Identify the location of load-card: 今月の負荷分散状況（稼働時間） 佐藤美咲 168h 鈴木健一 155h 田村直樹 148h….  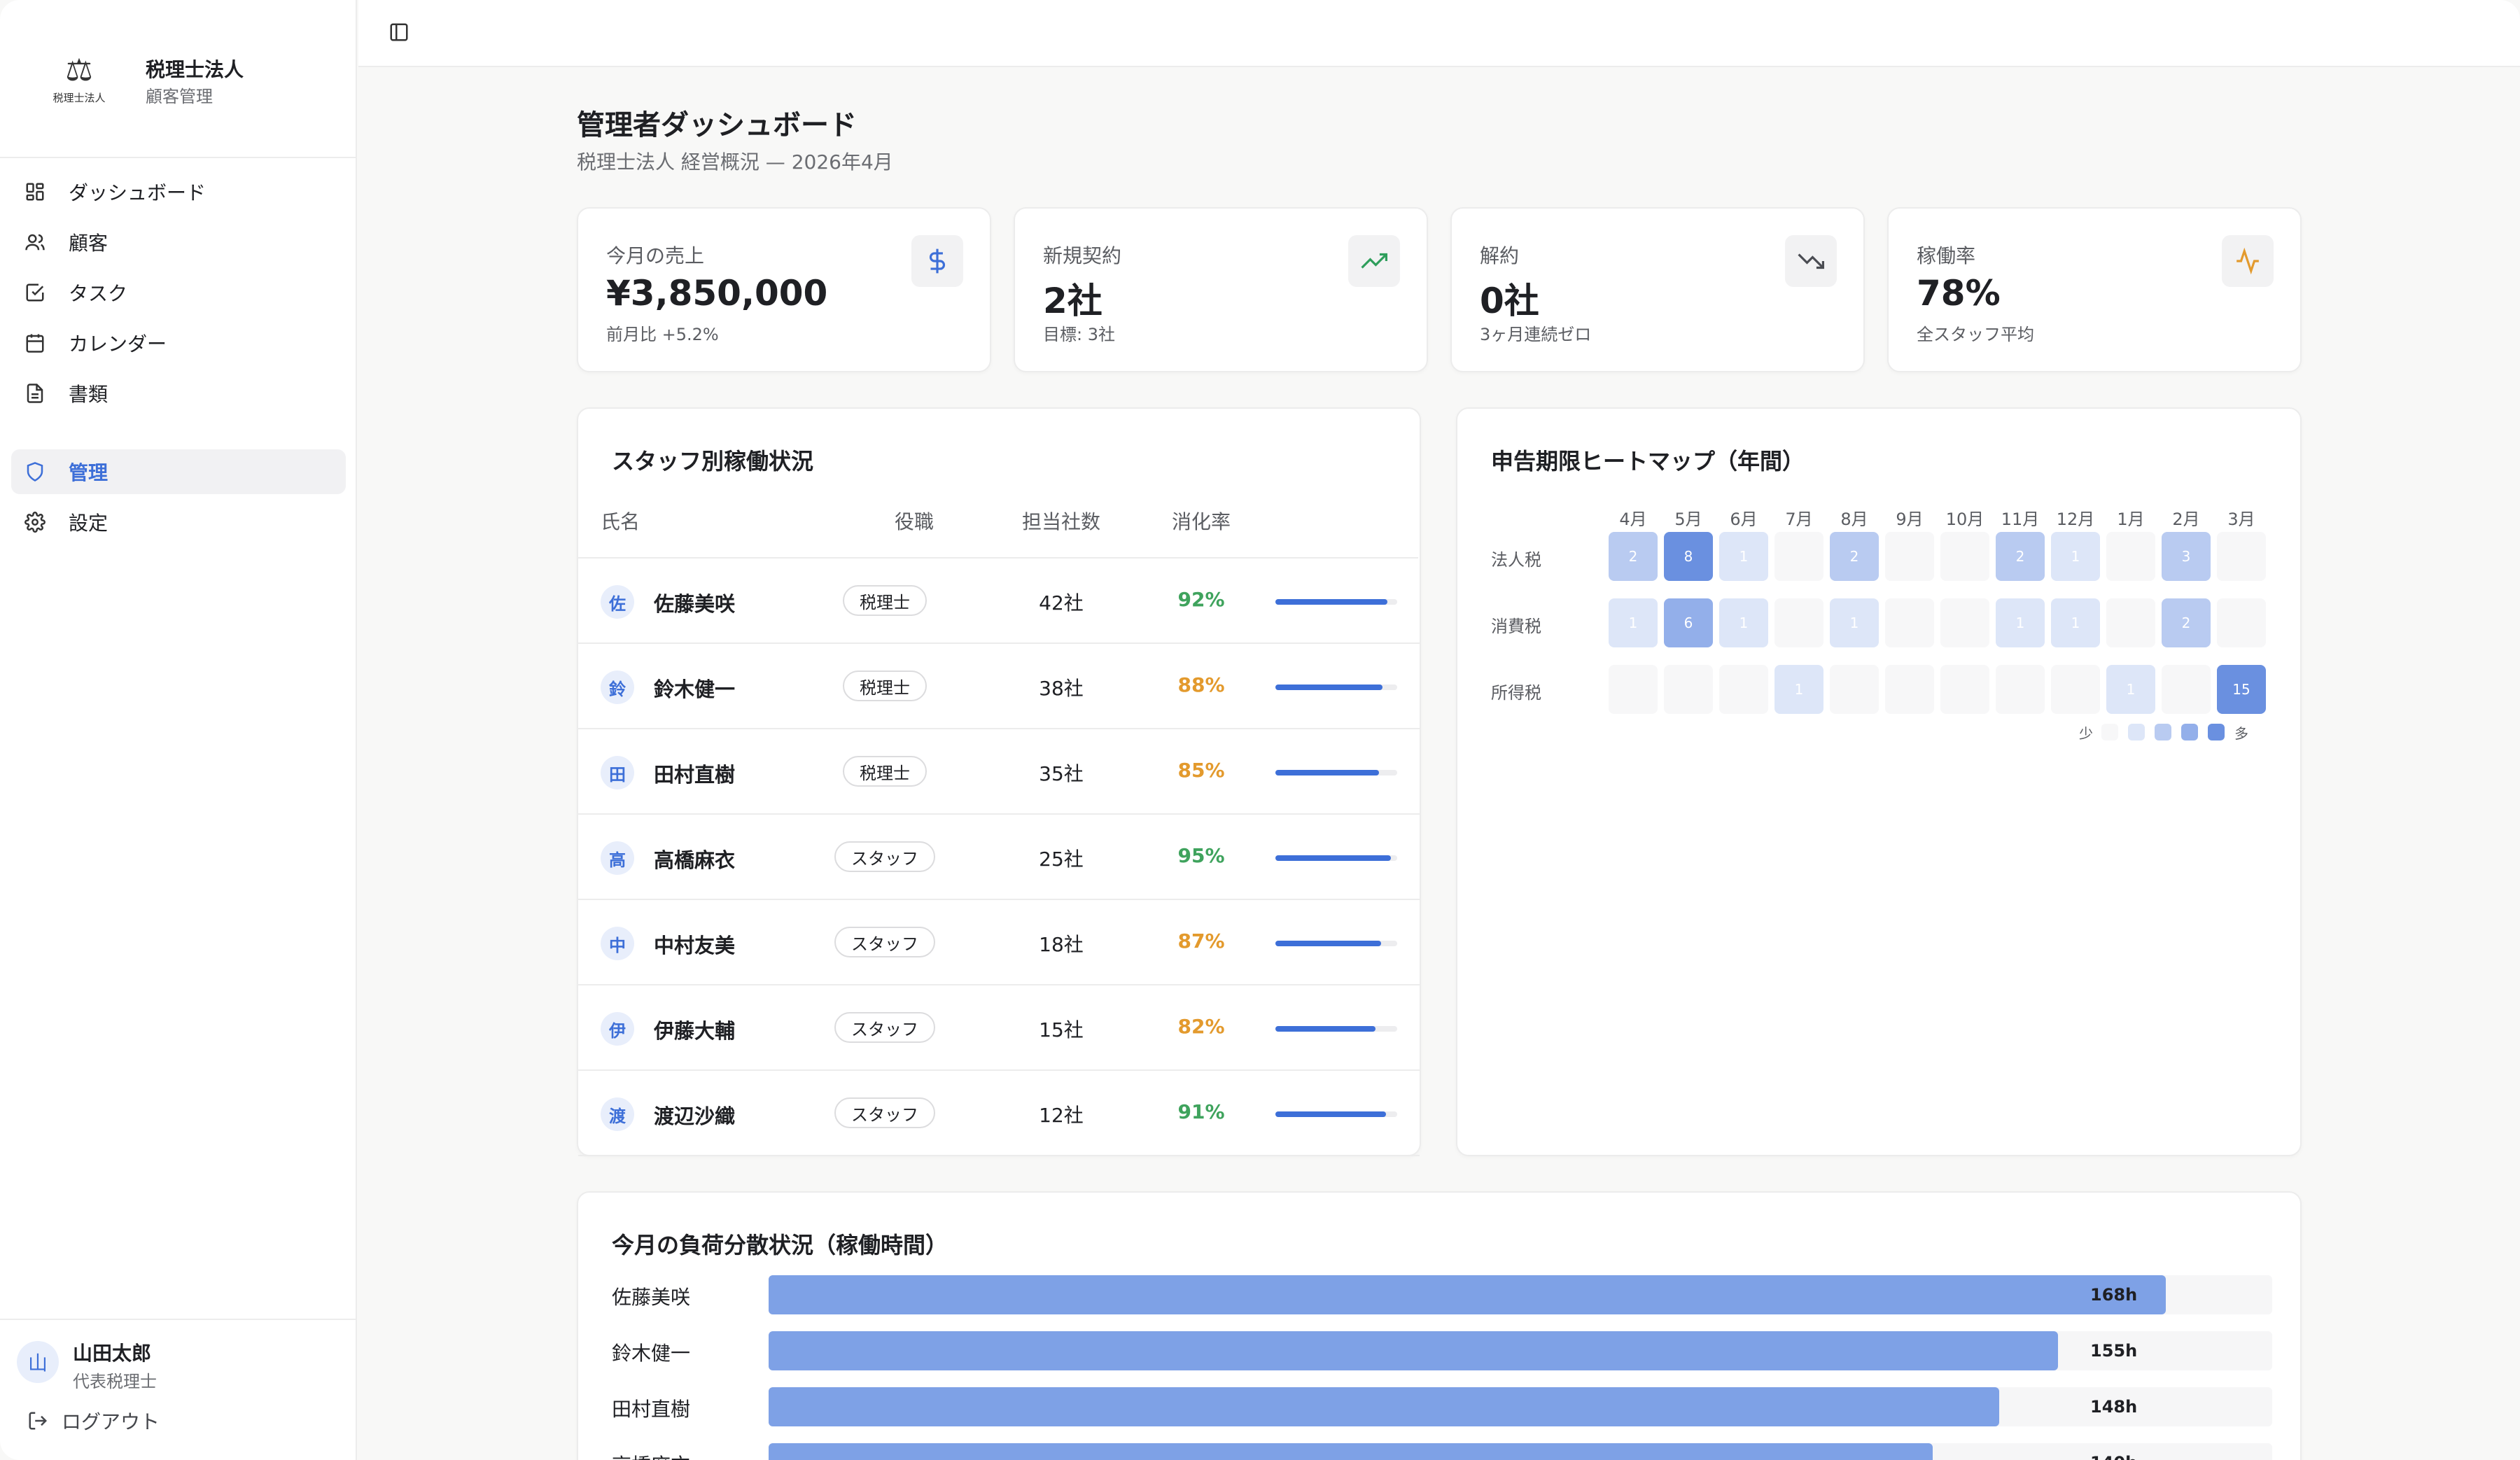
(1439, 1326).